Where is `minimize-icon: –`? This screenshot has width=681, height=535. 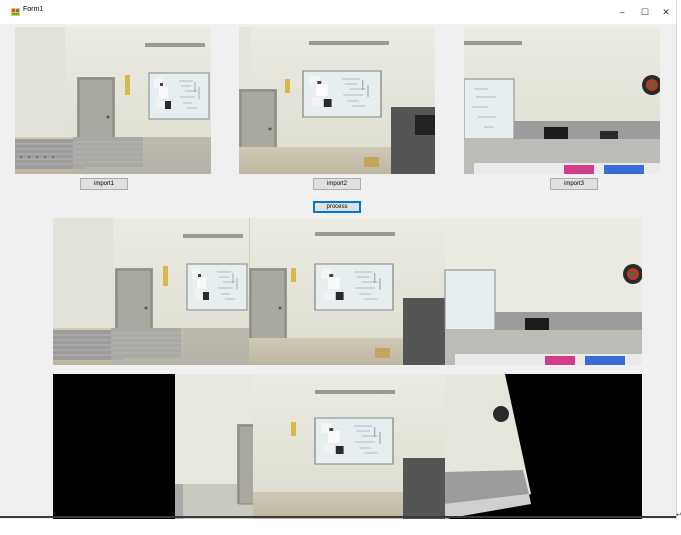
minimize-icon: – is located at coordinates (622, 12).